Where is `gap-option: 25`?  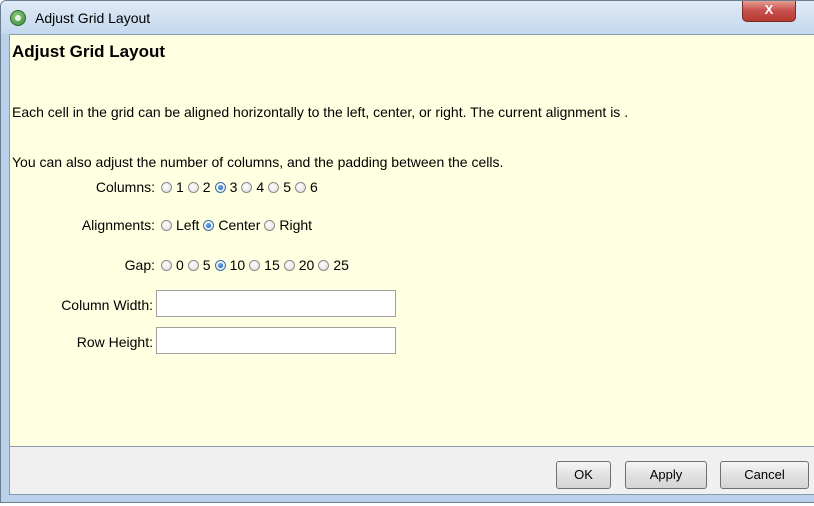
gap-option: 25 is located at coordinates (333, 265).